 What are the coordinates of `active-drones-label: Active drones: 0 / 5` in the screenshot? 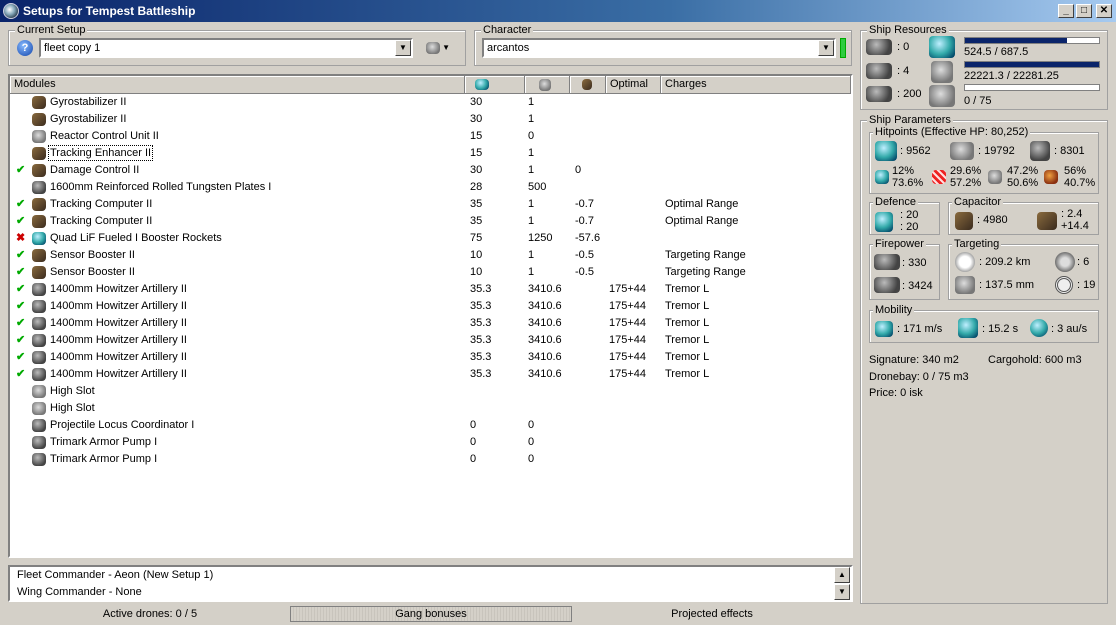 It's located at (150, 615).